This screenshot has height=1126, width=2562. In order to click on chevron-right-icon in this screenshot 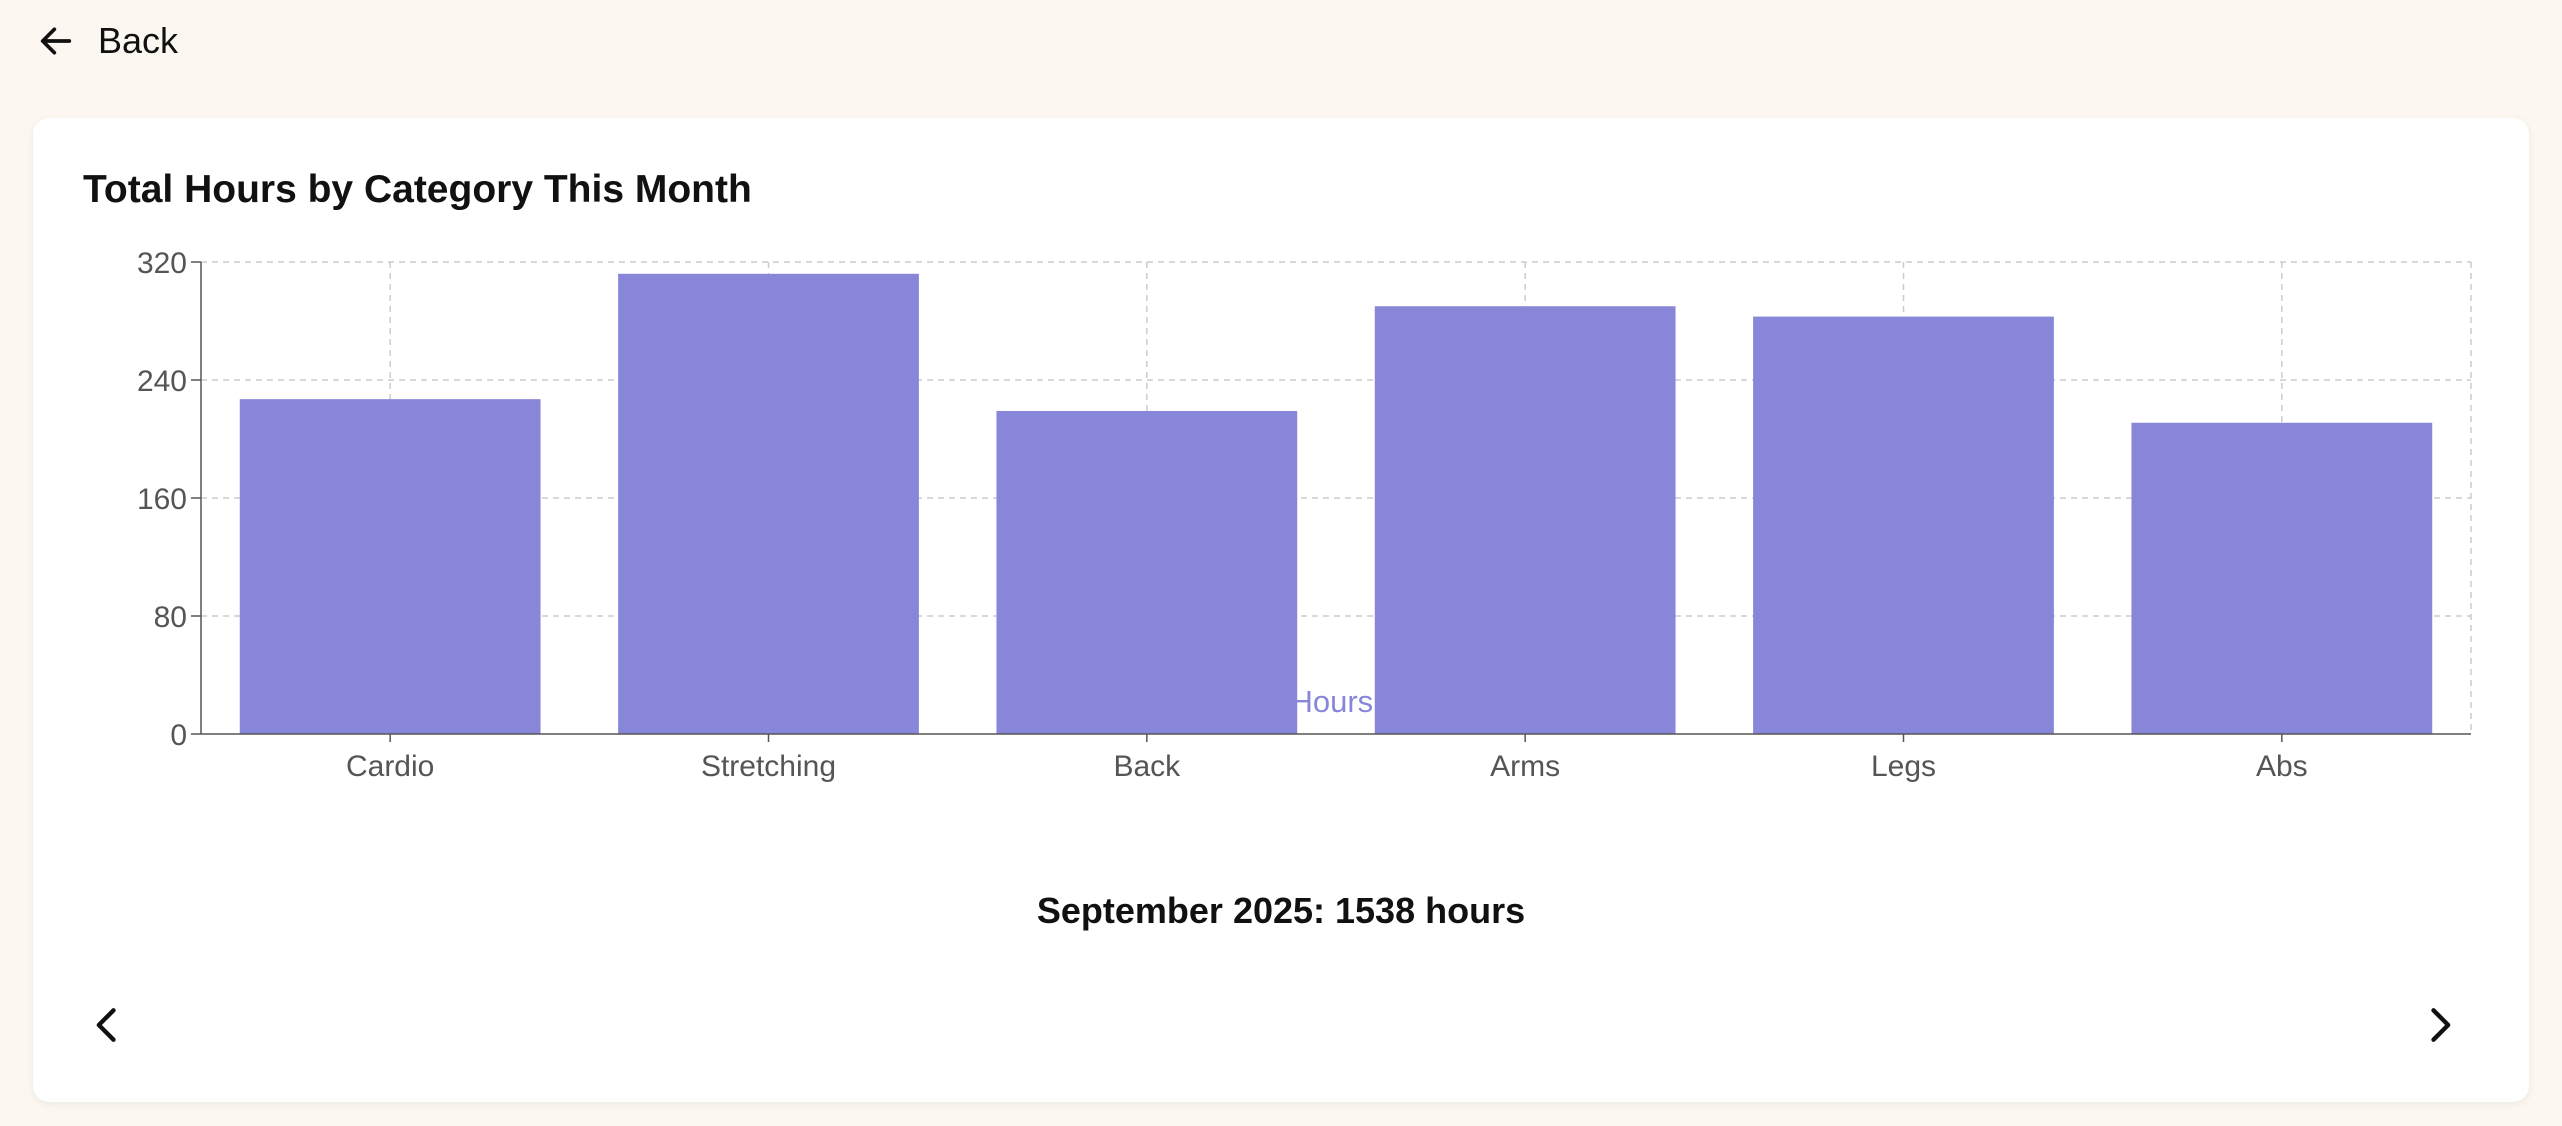, I will do `click(2441, 1025)`.